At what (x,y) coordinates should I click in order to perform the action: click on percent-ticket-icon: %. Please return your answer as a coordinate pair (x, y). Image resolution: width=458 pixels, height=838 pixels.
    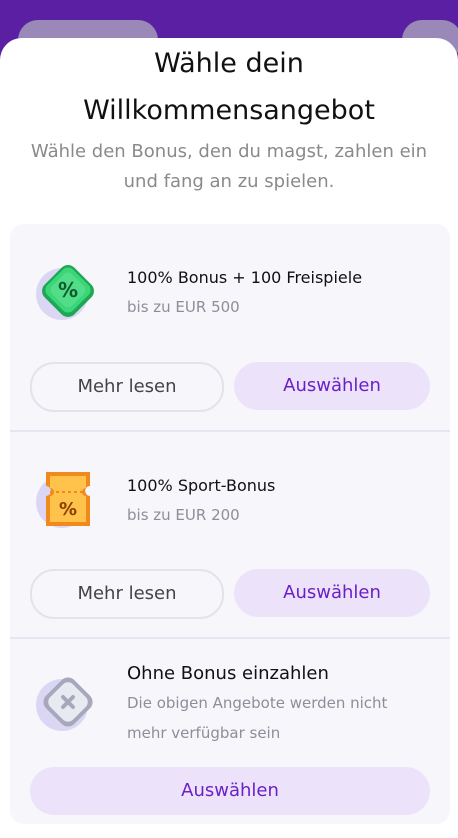
    Looking at the image, I should click on (63, 500).